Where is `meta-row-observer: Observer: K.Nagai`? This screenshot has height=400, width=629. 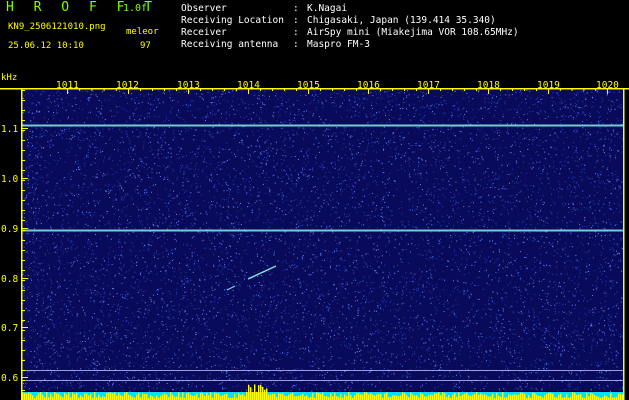 meta-row-observer: Observer: K.Nagai is located at coordinates (264, 8).